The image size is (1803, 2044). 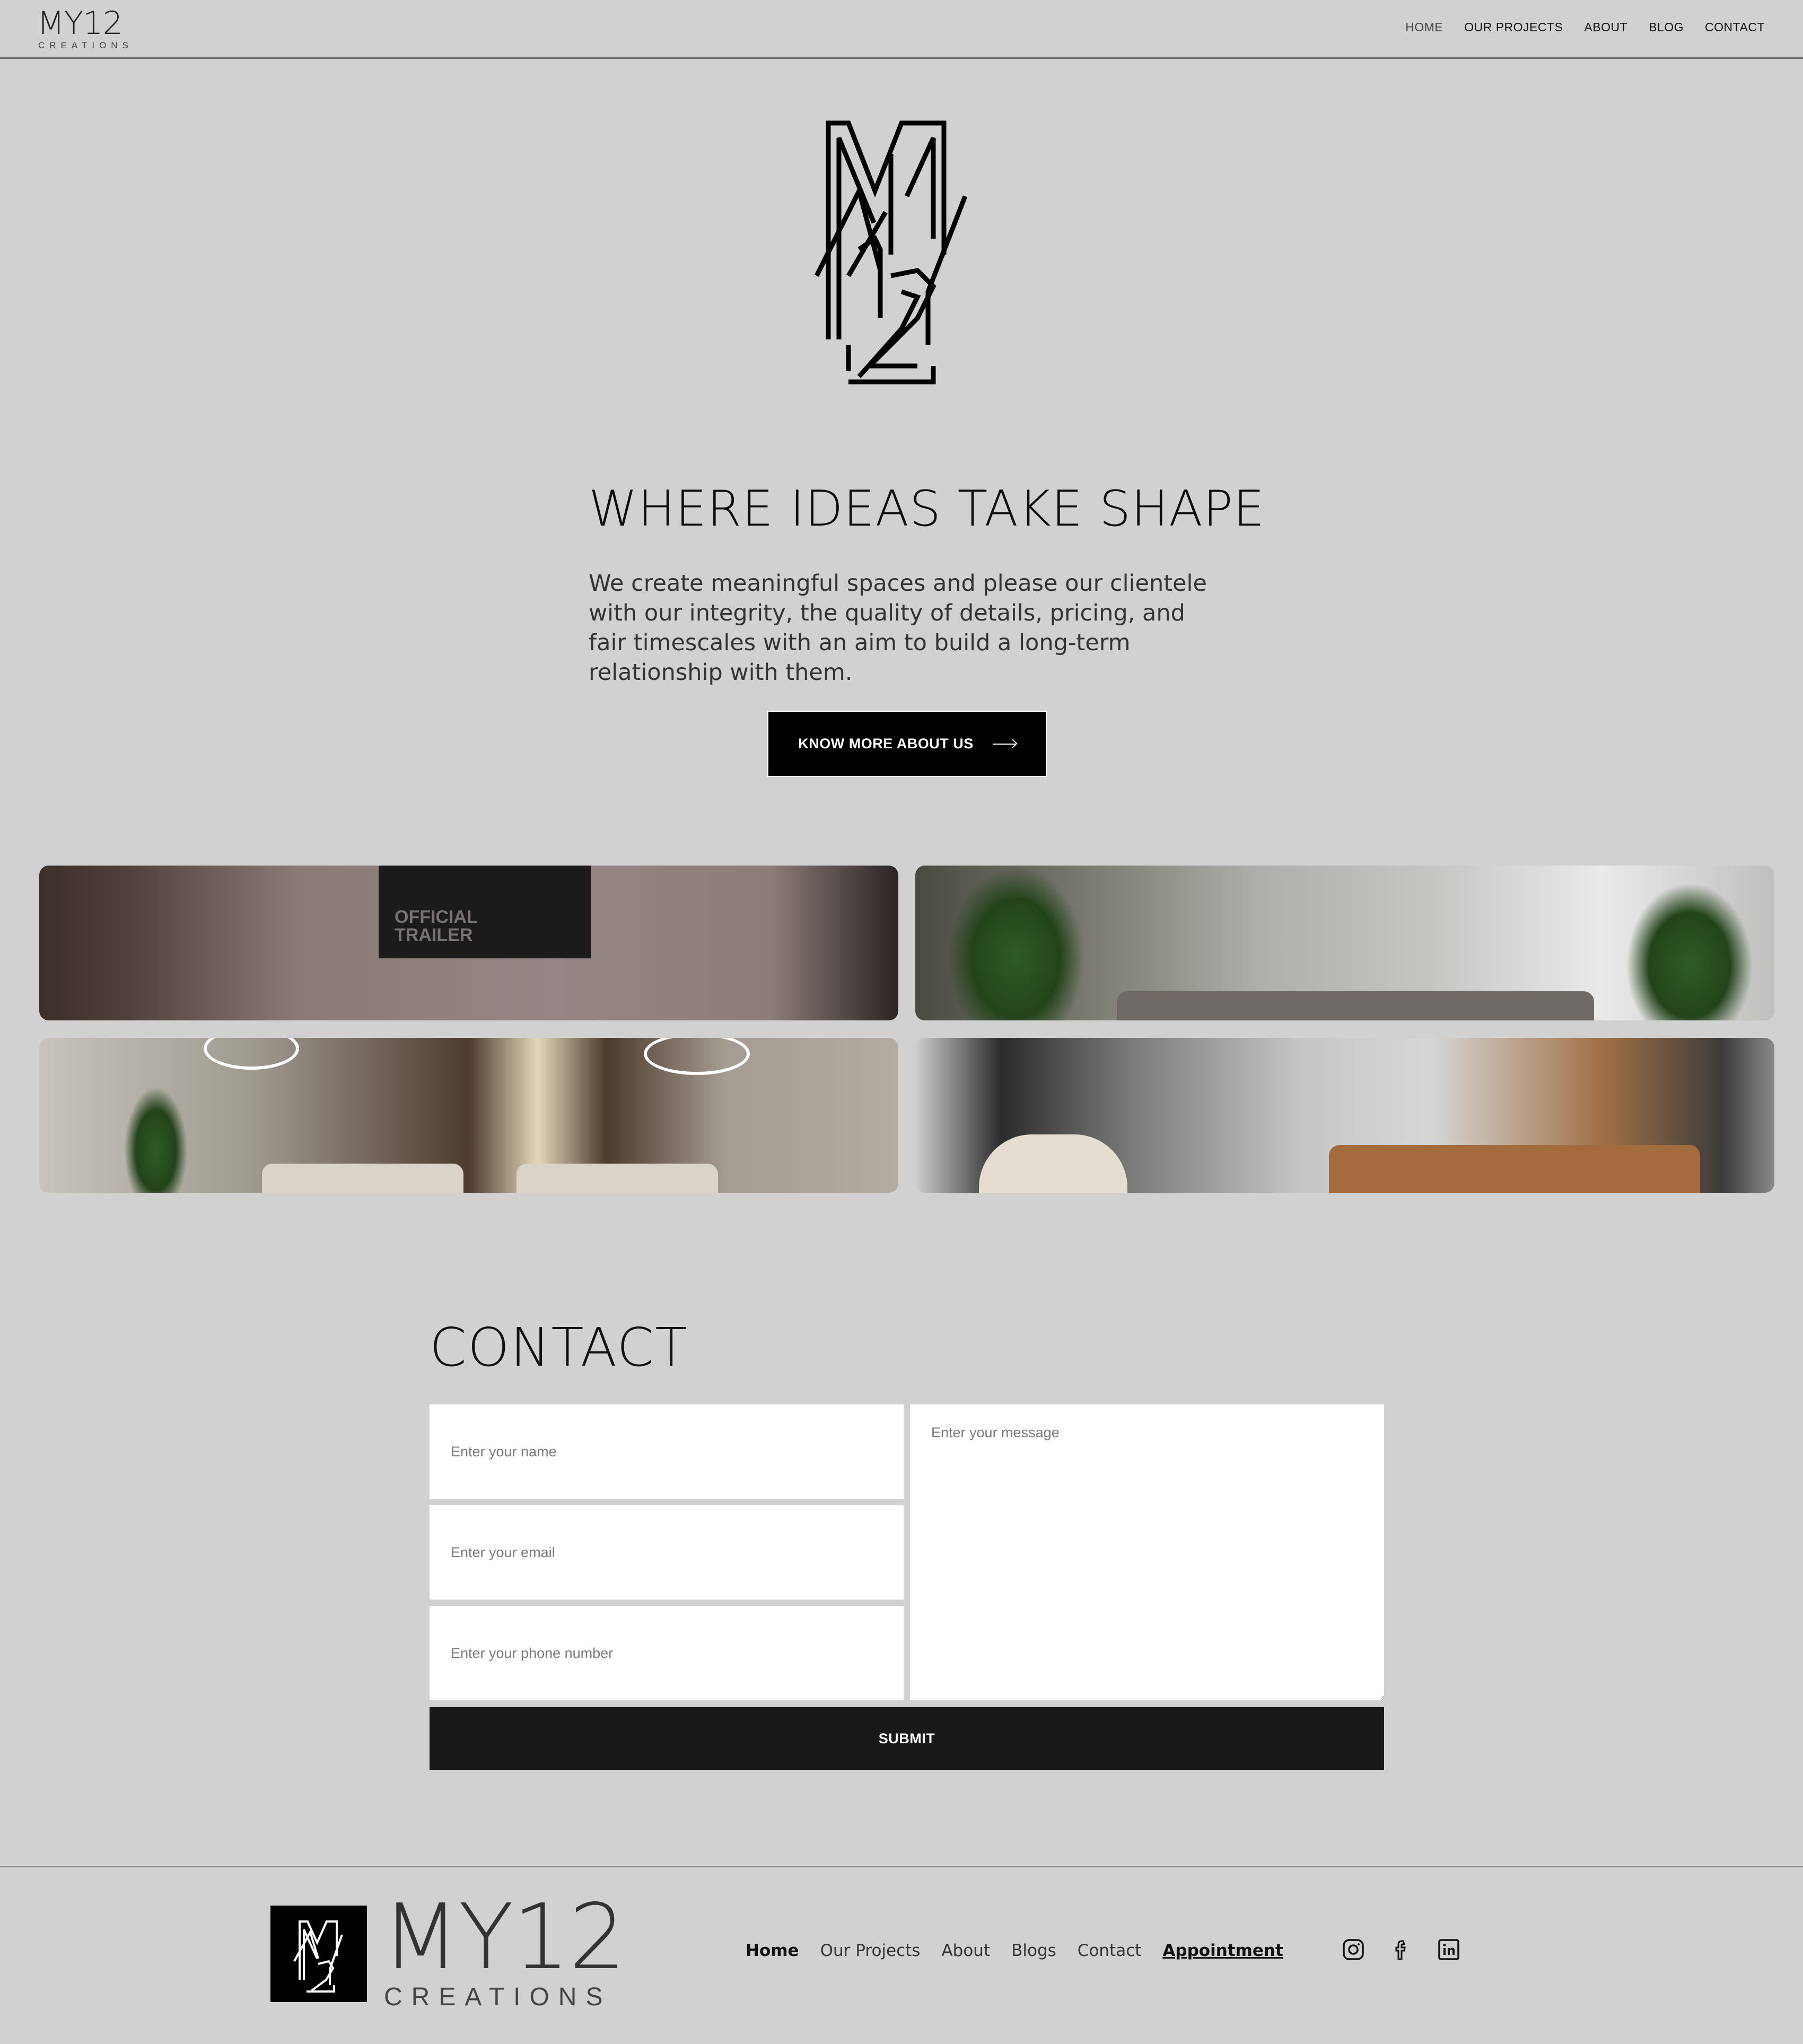 What do you see at coordinates (886, 744) in the screenshot?
I see `know-more-label: KNOW MORE ABOUT US` at bounding box center [886, 744].